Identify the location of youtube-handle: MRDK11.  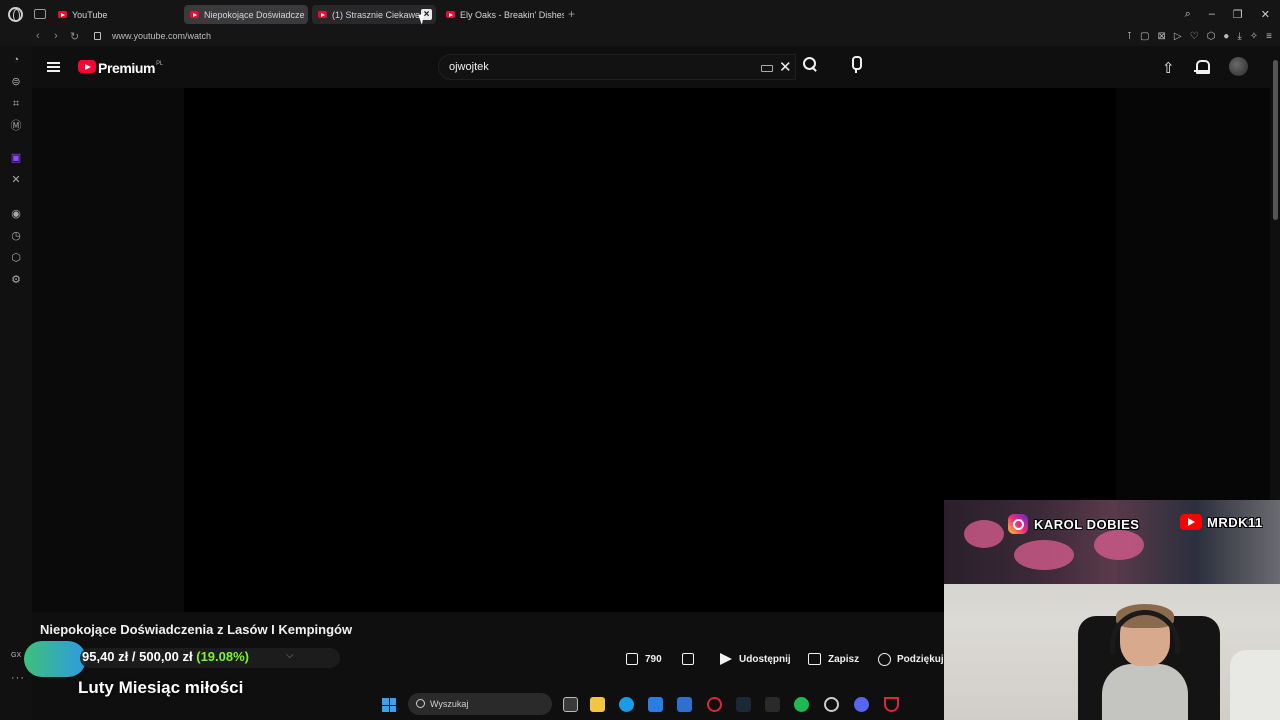
(1221, 522).